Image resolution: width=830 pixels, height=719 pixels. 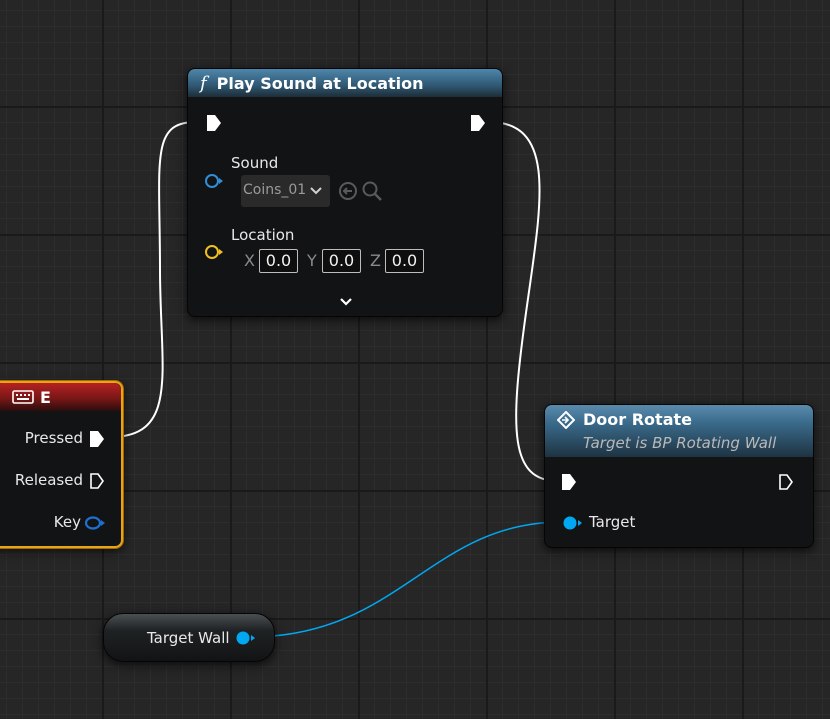 I want to click on key-output-pin, so click(x=95, y=523).